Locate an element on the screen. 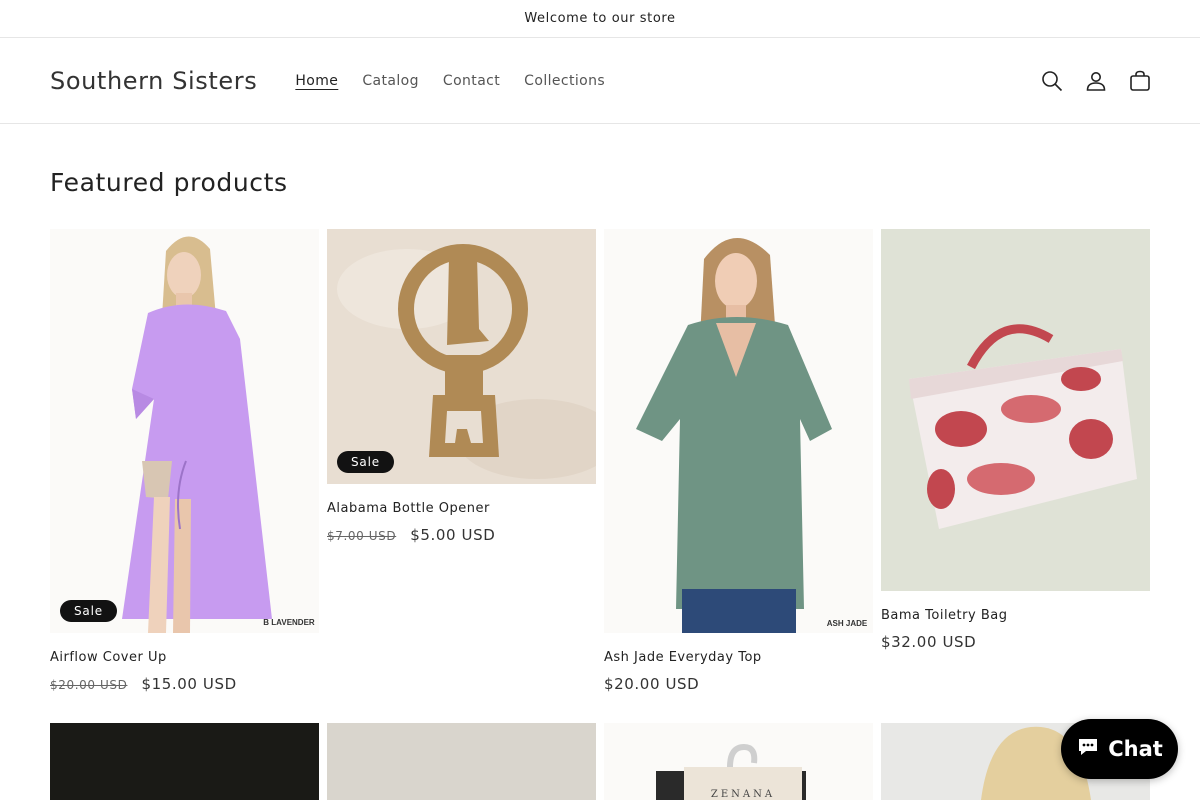  cart-icon is located at coordinates (1140, 81).